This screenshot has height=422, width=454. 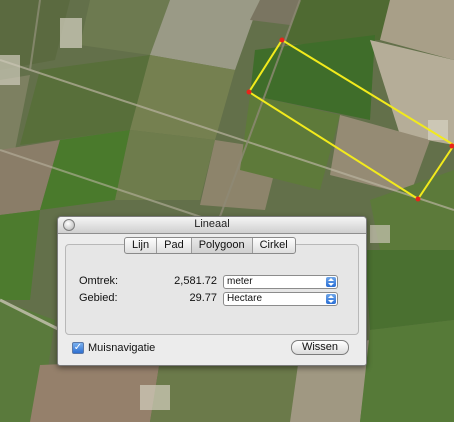 I want to click on area-unit-value: Hectare, so click(x=245, y=298).